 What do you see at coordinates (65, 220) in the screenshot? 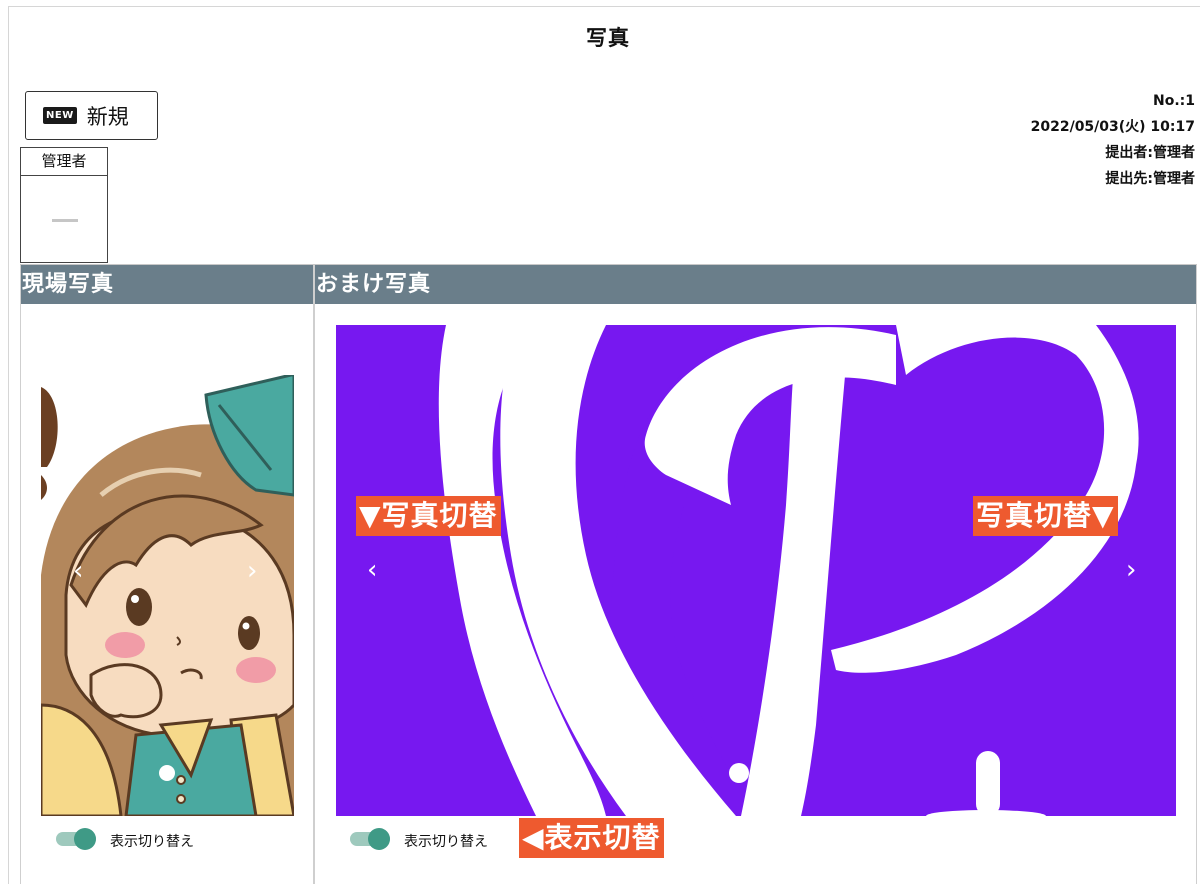
I see `approval-stamp-empty-mark` at bounding box center [65, 220].